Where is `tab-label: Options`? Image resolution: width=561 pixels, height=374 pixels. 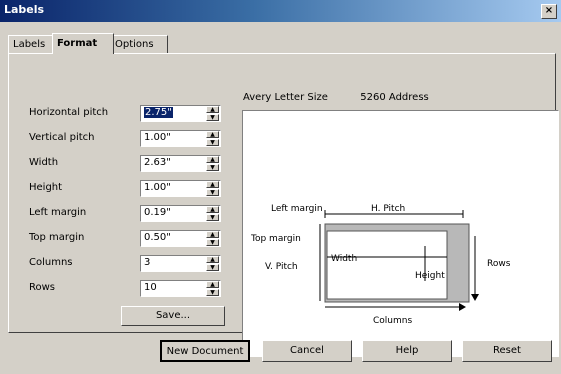 tab-label: Options is located at coordinates (134, 44).